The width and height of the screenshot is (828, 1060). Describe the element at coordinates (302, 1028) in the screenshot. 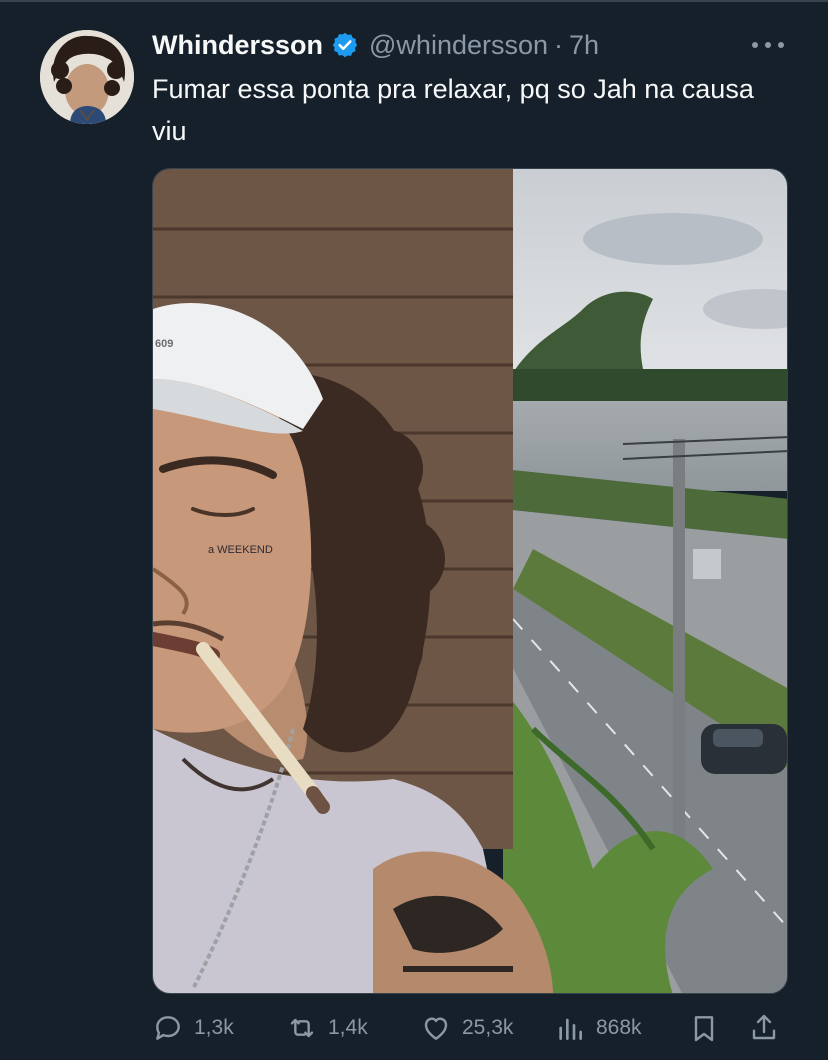

I see `repost-icon` at that location.